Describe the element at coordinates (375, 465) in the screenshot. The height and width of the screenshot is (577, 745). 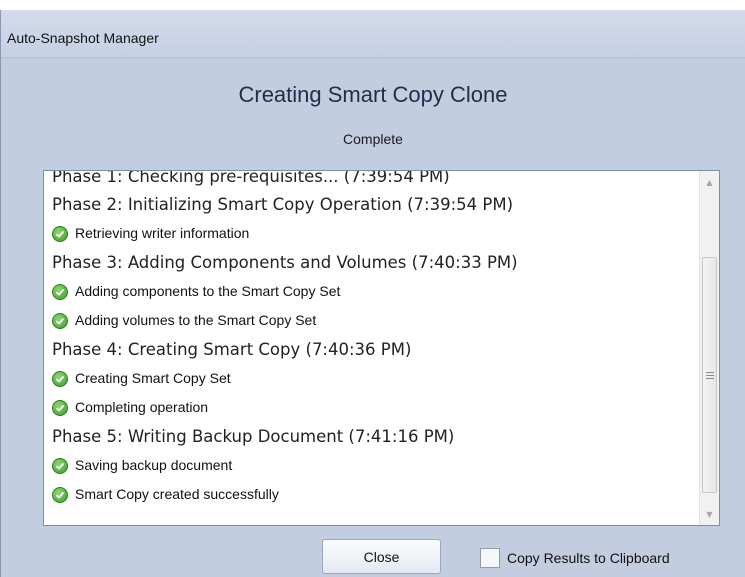
I see `log-step: Saving backup document` at that location.